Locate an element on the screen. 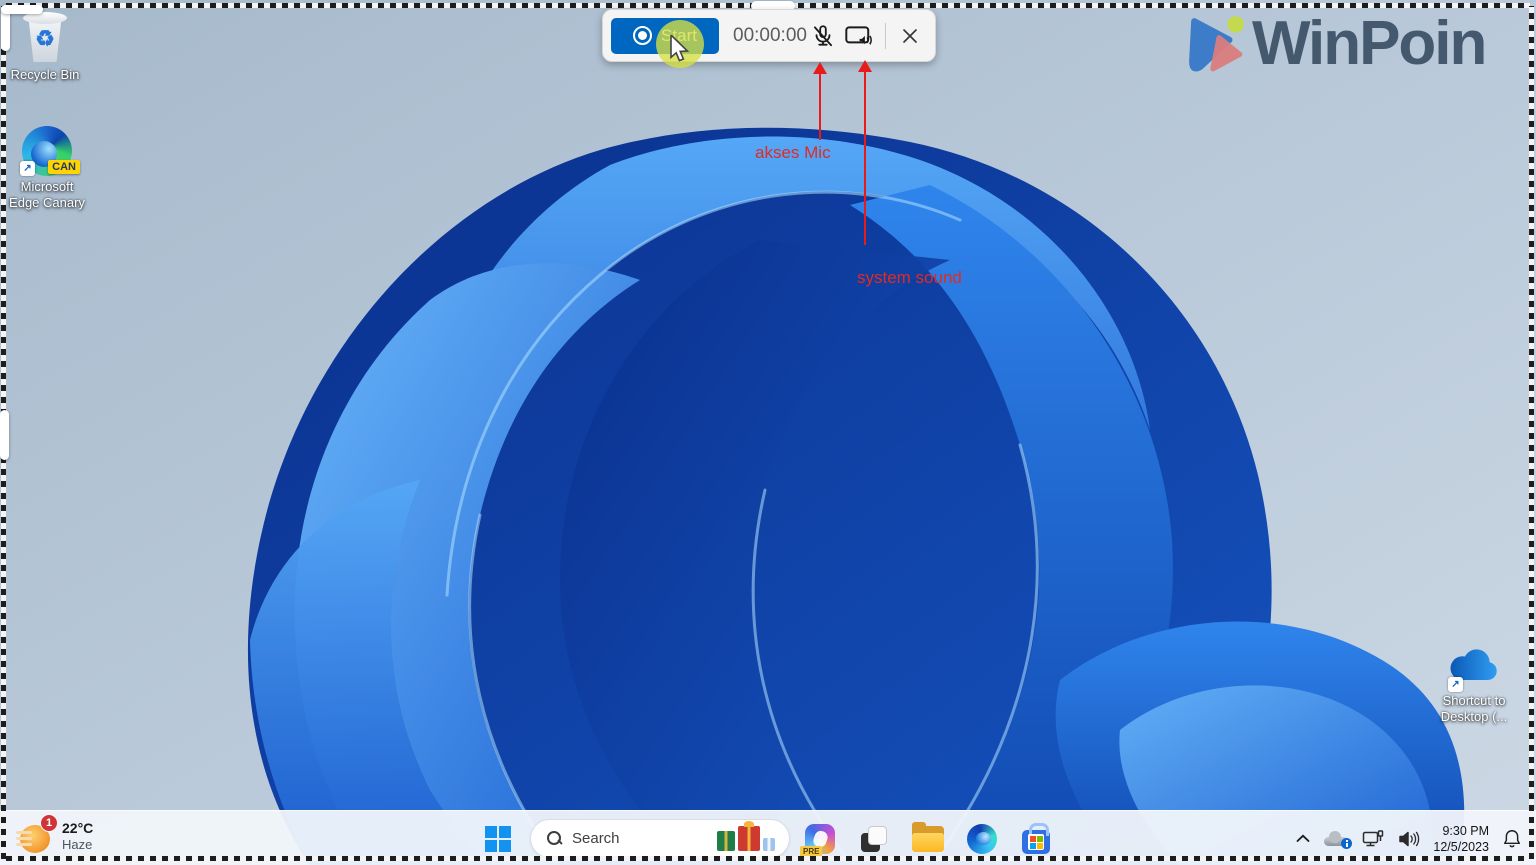  desktop-icon-label: Recycle Bin is located at coordinates (45, 74).